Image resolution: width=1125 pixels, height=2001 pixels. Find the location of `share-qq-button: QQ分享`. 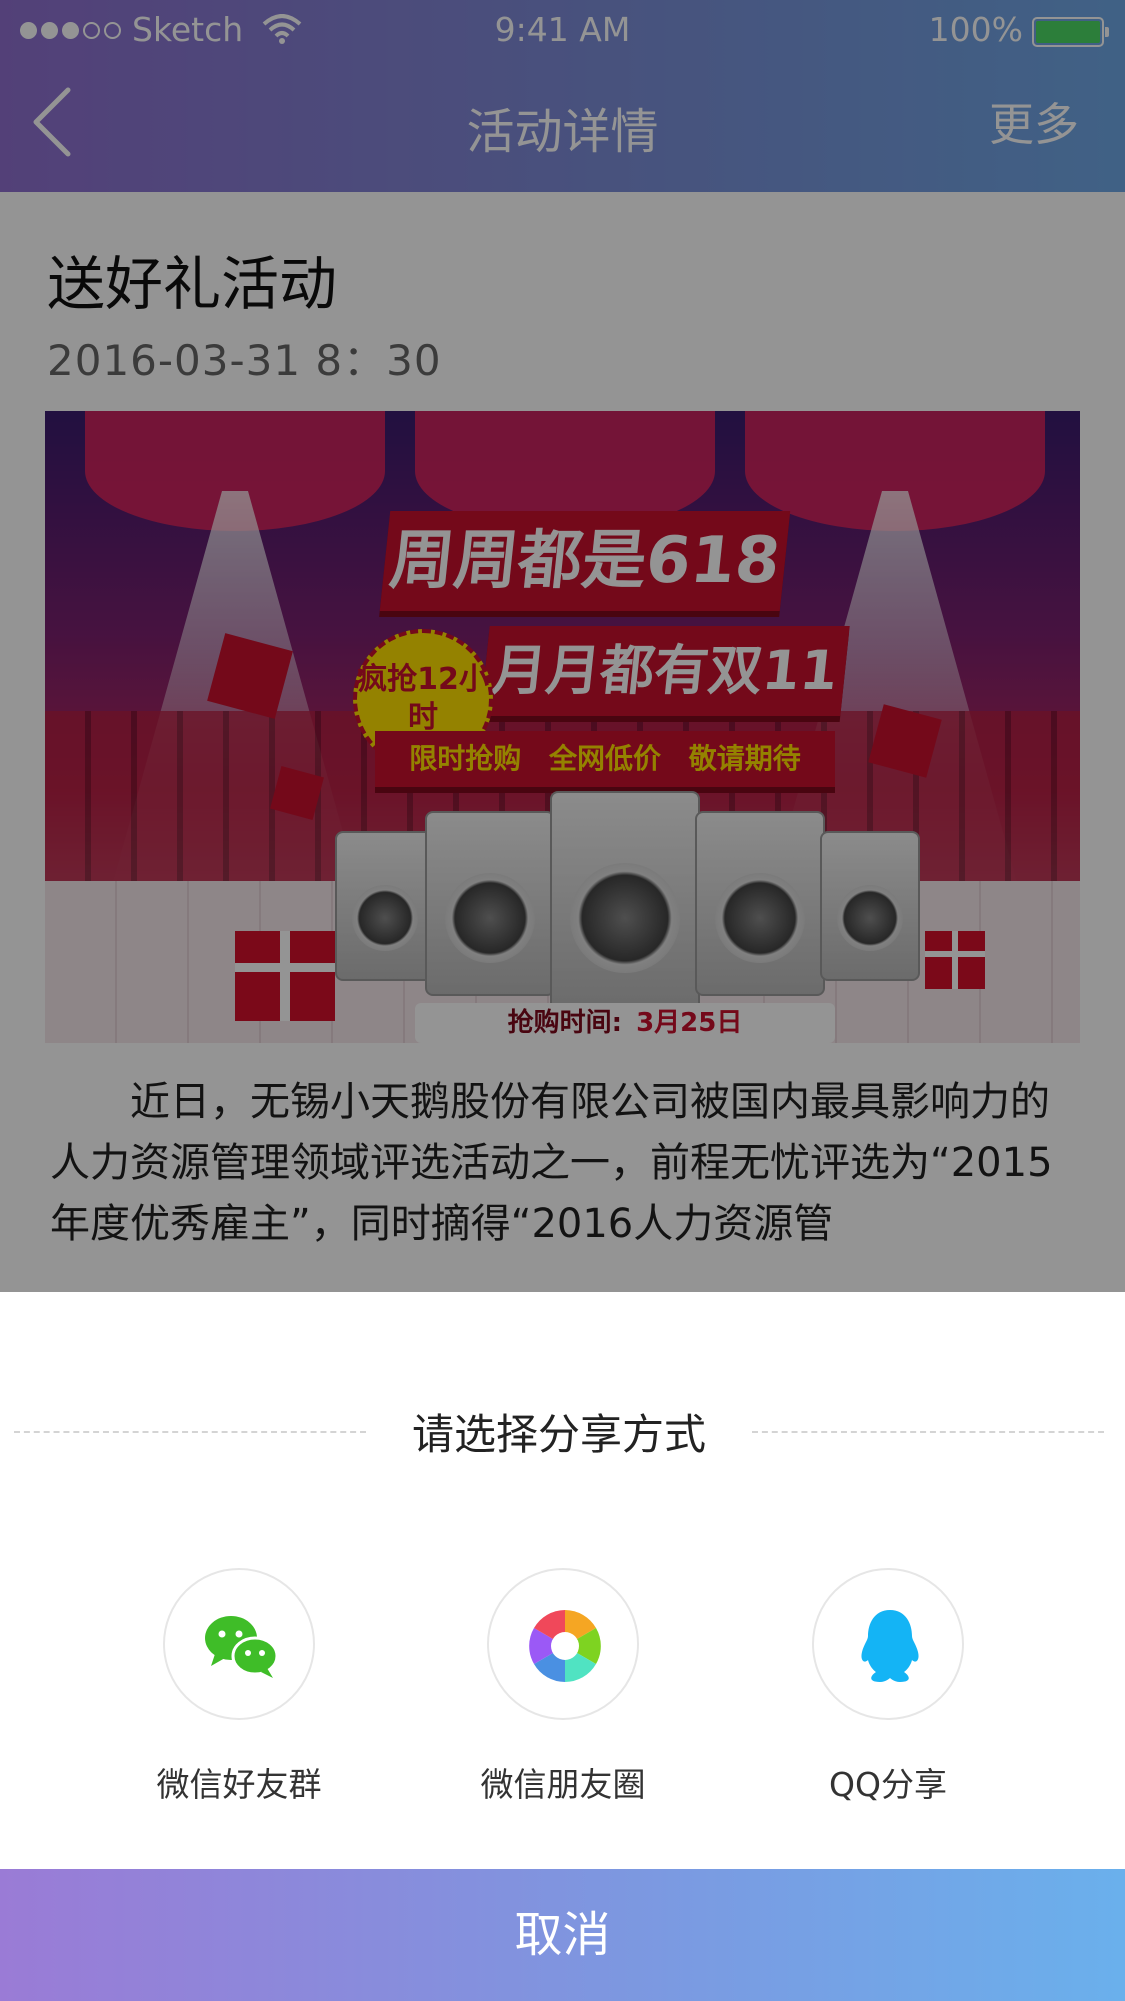

share-qq-button: QQ分享 is located at coordinates (888, 1698).